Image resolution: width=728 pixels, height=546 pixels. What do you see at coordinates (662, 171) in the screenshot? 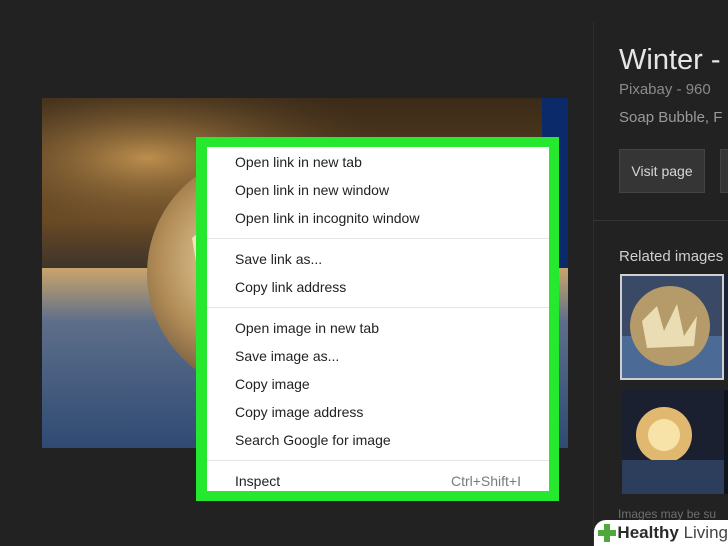
I see `visit-page-button: Visit page` at bounding box center [662, 171].